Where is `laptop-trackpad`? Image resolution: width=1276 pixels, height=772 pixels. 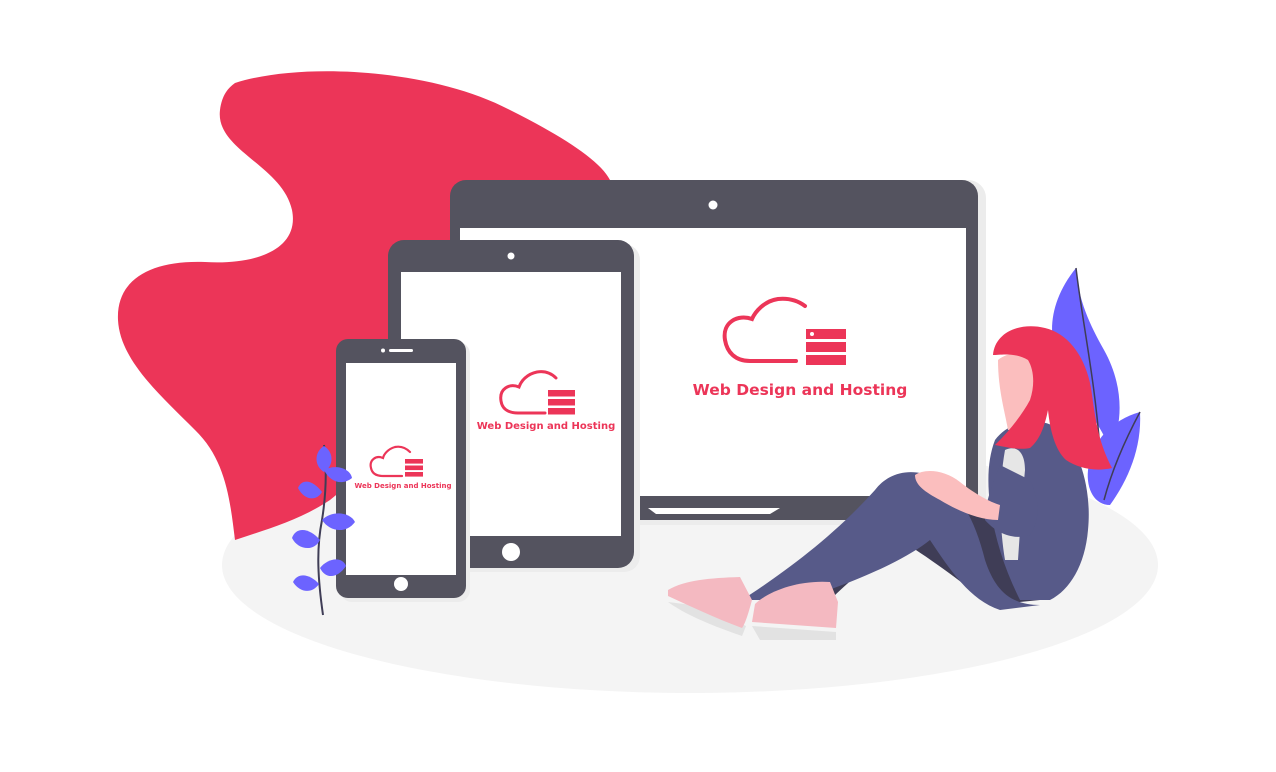 laptop-trackpad is located at coordinates (714, 511).